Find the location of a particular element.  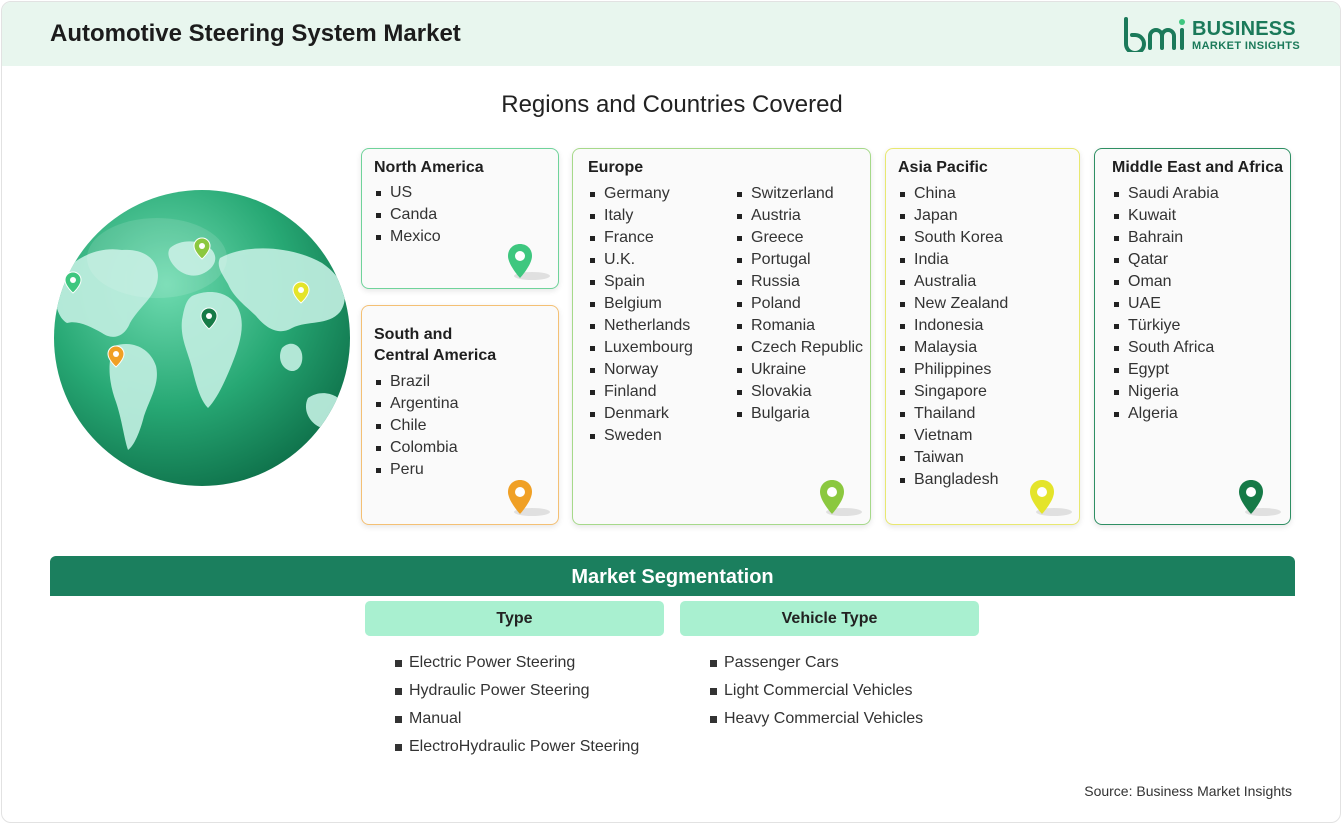

segment-item: Light Commercial Vehicles is located at coordinates (816, 695).